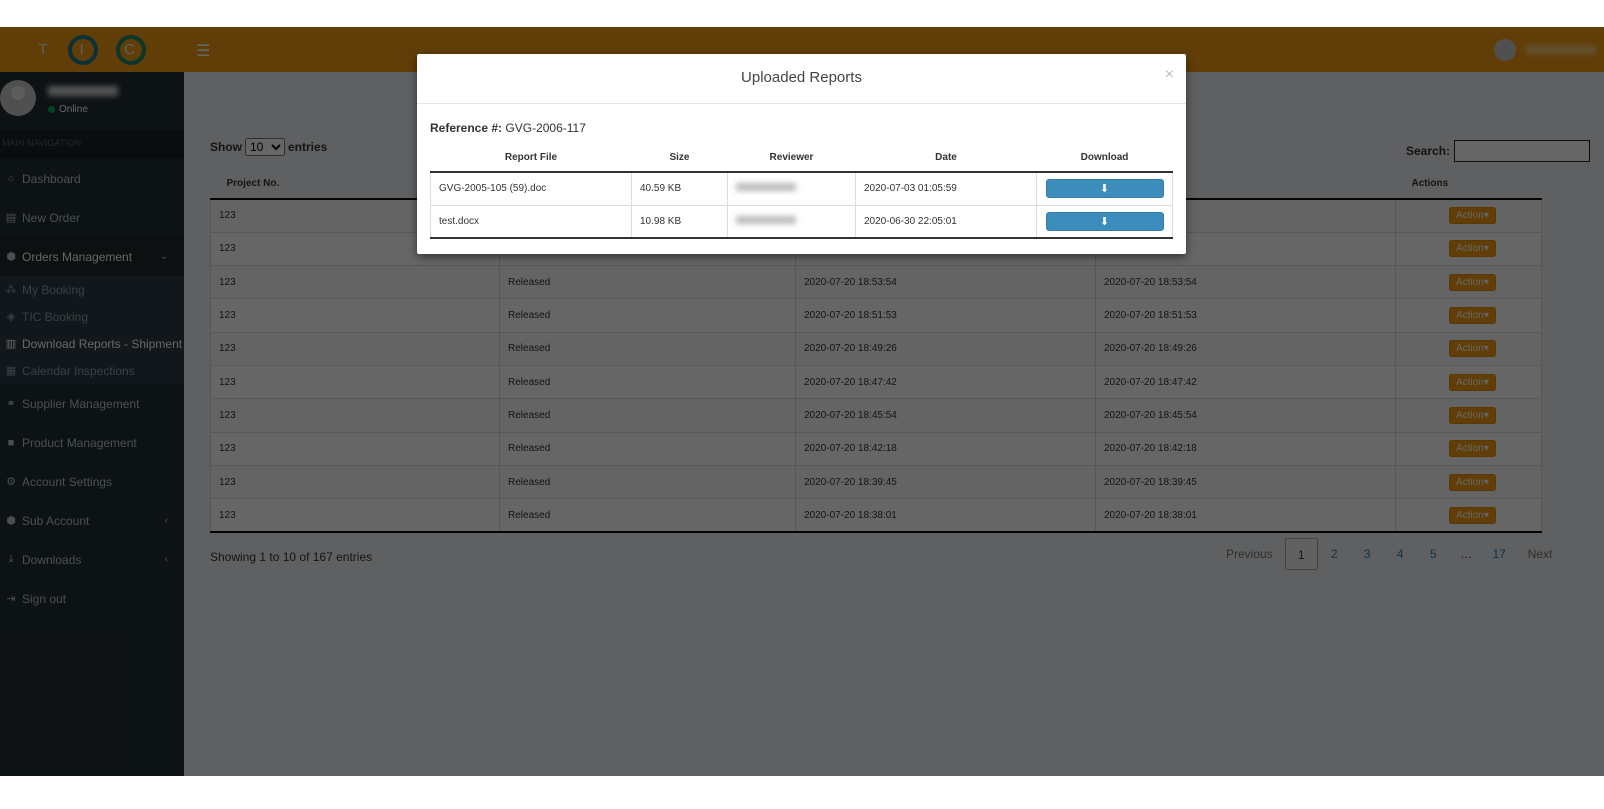 The height and width of the screenshot is (809, 1604). What do you see at coordinates (679, 221) in the screenshot?
I see `report-size: 10.98 KB` at bounding box center [679, 221].